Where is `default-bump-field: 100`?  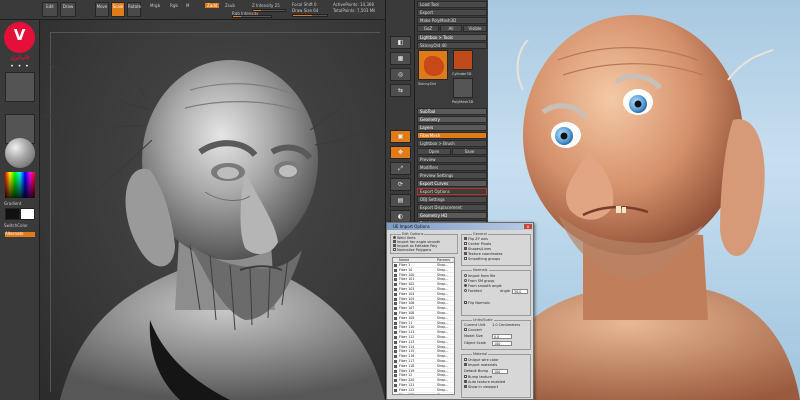
default-bump-field: 100 is located at coordinates (500, 371).